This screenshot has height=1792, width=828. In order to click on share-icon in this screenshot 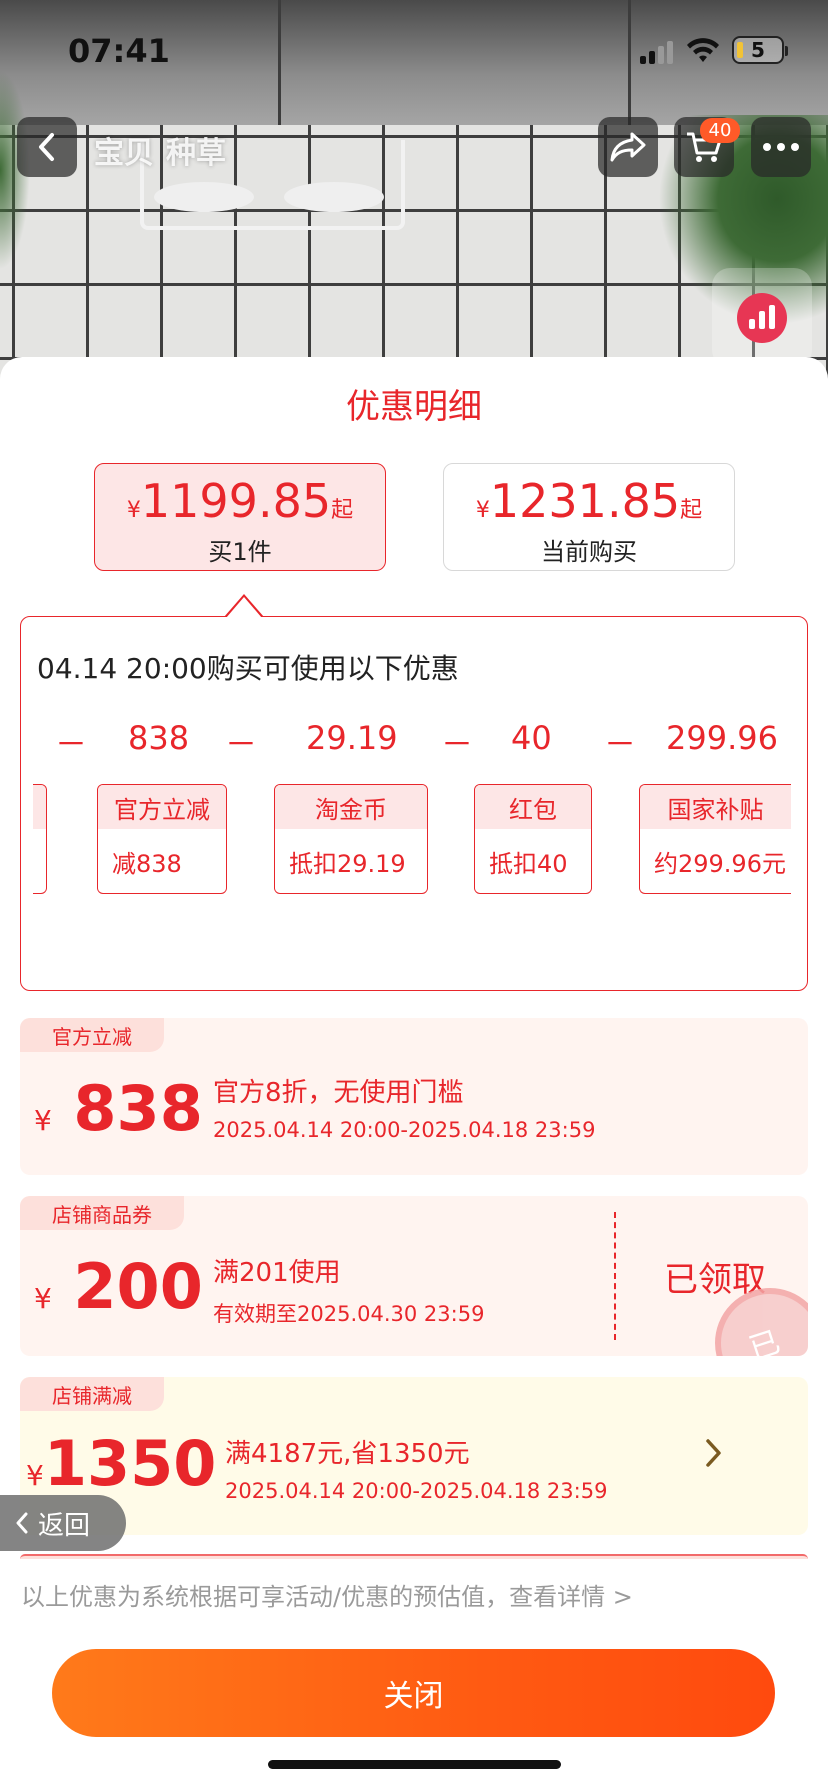, I will do `click(628, 147)`.